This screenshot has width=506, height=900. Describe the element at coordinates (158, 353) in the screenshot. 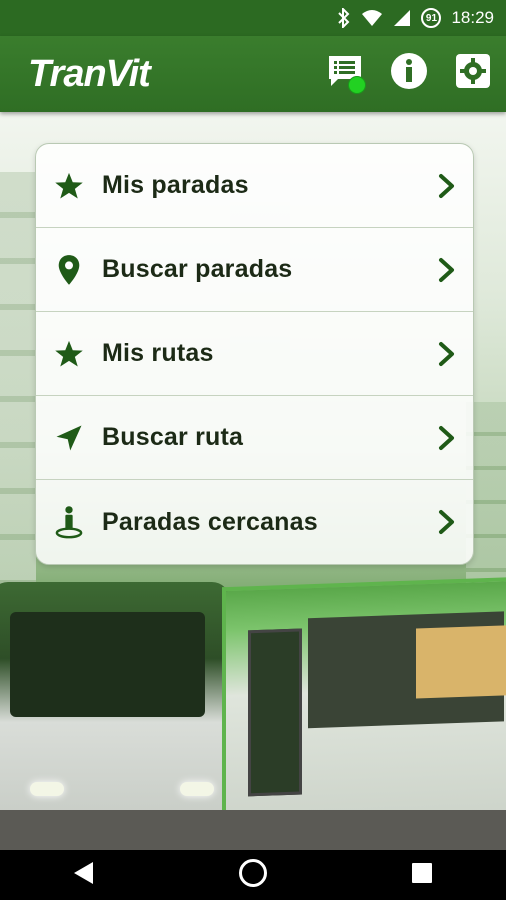

I see `menu-item-label: Mis rutas` at that location.